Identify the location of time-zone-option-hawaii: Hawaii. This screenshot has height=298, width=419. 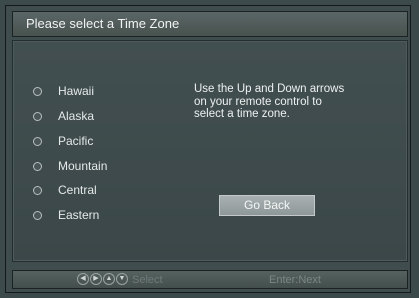
(63, 91).